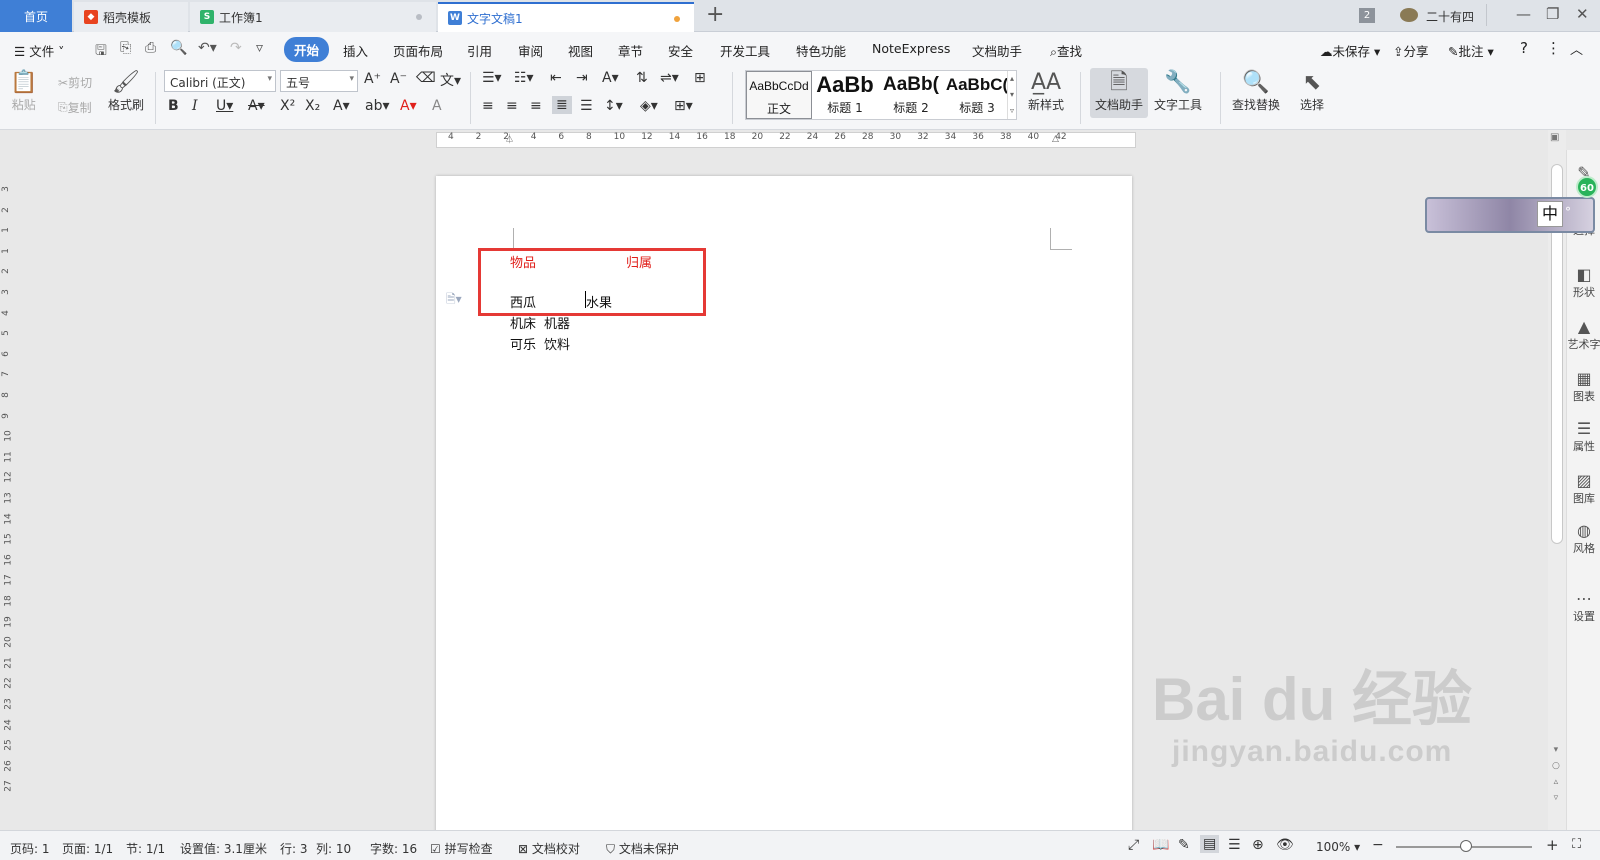  What do you see at coordinates (488, 106) in the screenshot?
I see `align-left-icon: ≡` at bounding box center [488, 106].